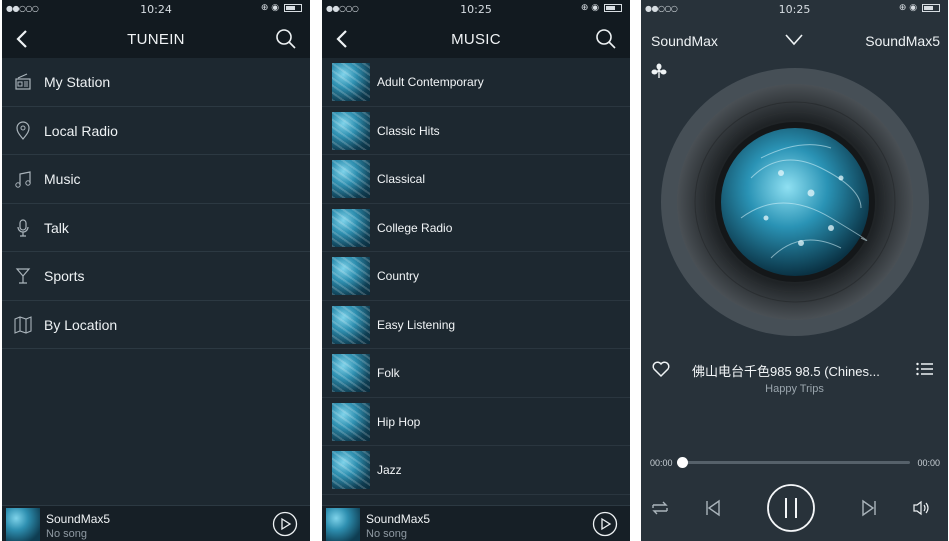 The image size is (949, 541). What do you see at coordinates (430, 82) in the screenshot?
I see `genre-label: Adult Contemporary` at bounding box center [430, 82].